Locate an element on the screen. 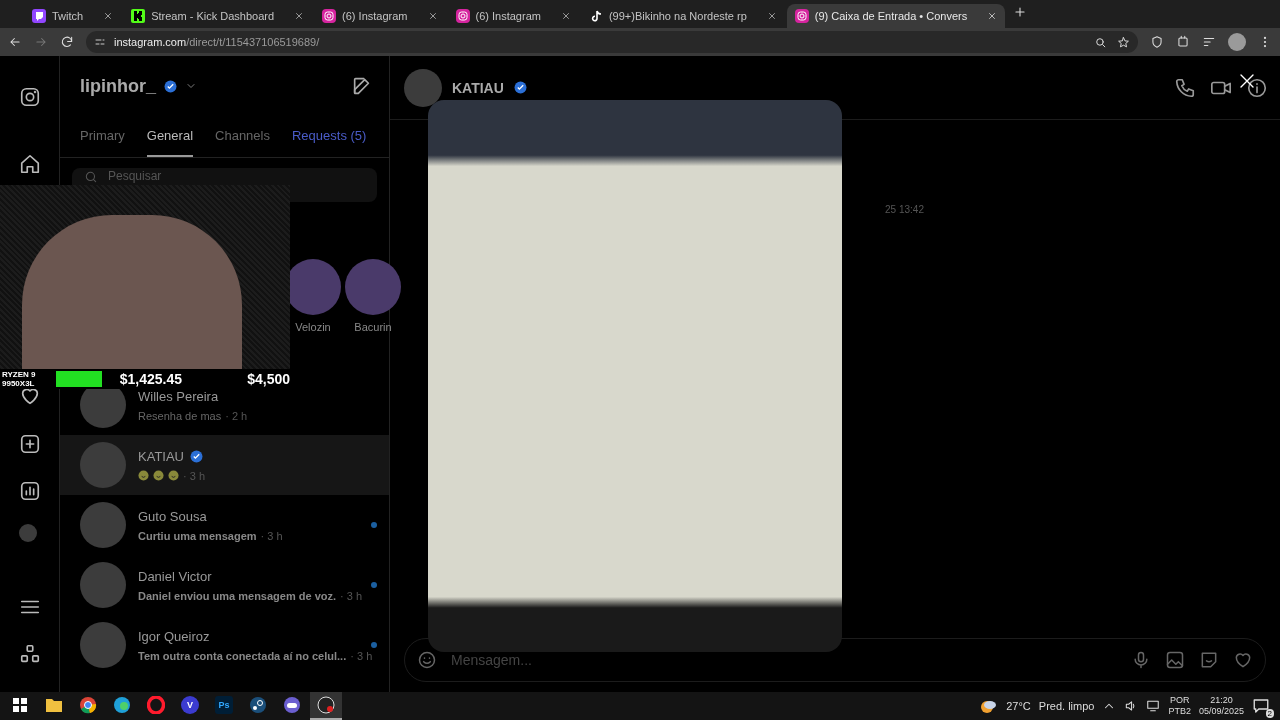 The height and width of the screenshot is (720, 1280). inbox-tab: Channels is located at coordinates (242, 136).